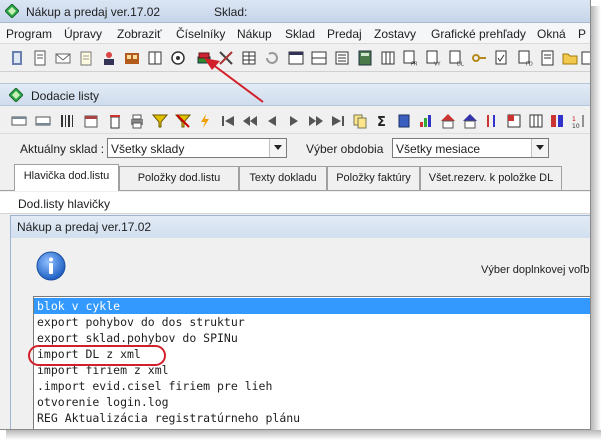 Image resolution: width=601 pixels, height=440 pixels. I want to click on first-record-icon, so click(228, 121).